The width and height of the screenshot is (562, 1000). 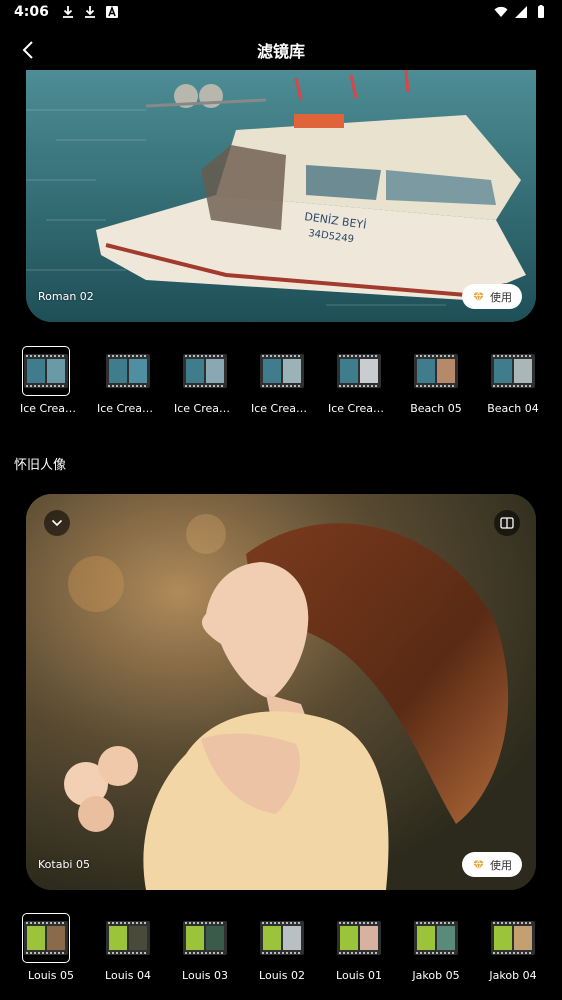 I want to click on battery-icon, so click(x=541, y=11).